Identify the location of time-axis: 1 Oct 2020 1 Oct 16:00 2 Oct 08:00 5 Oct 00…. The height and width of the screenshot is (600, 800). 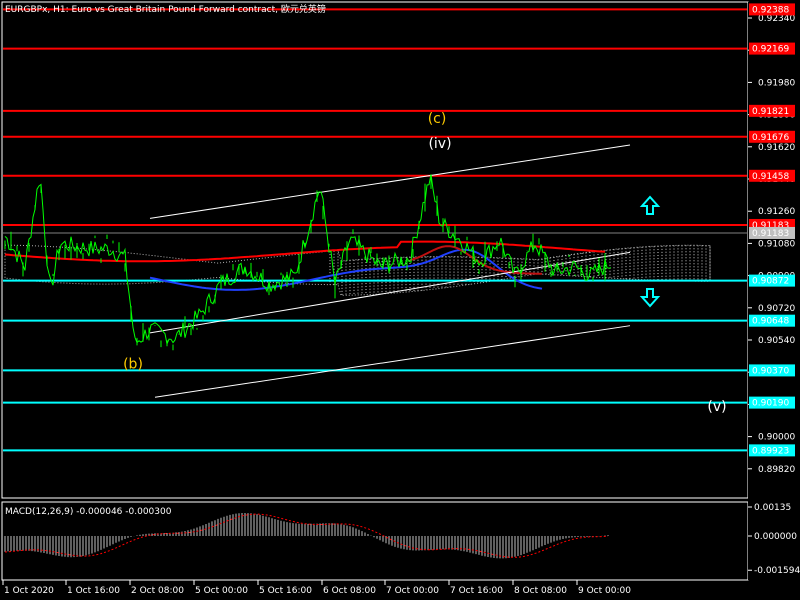
(316, 588).